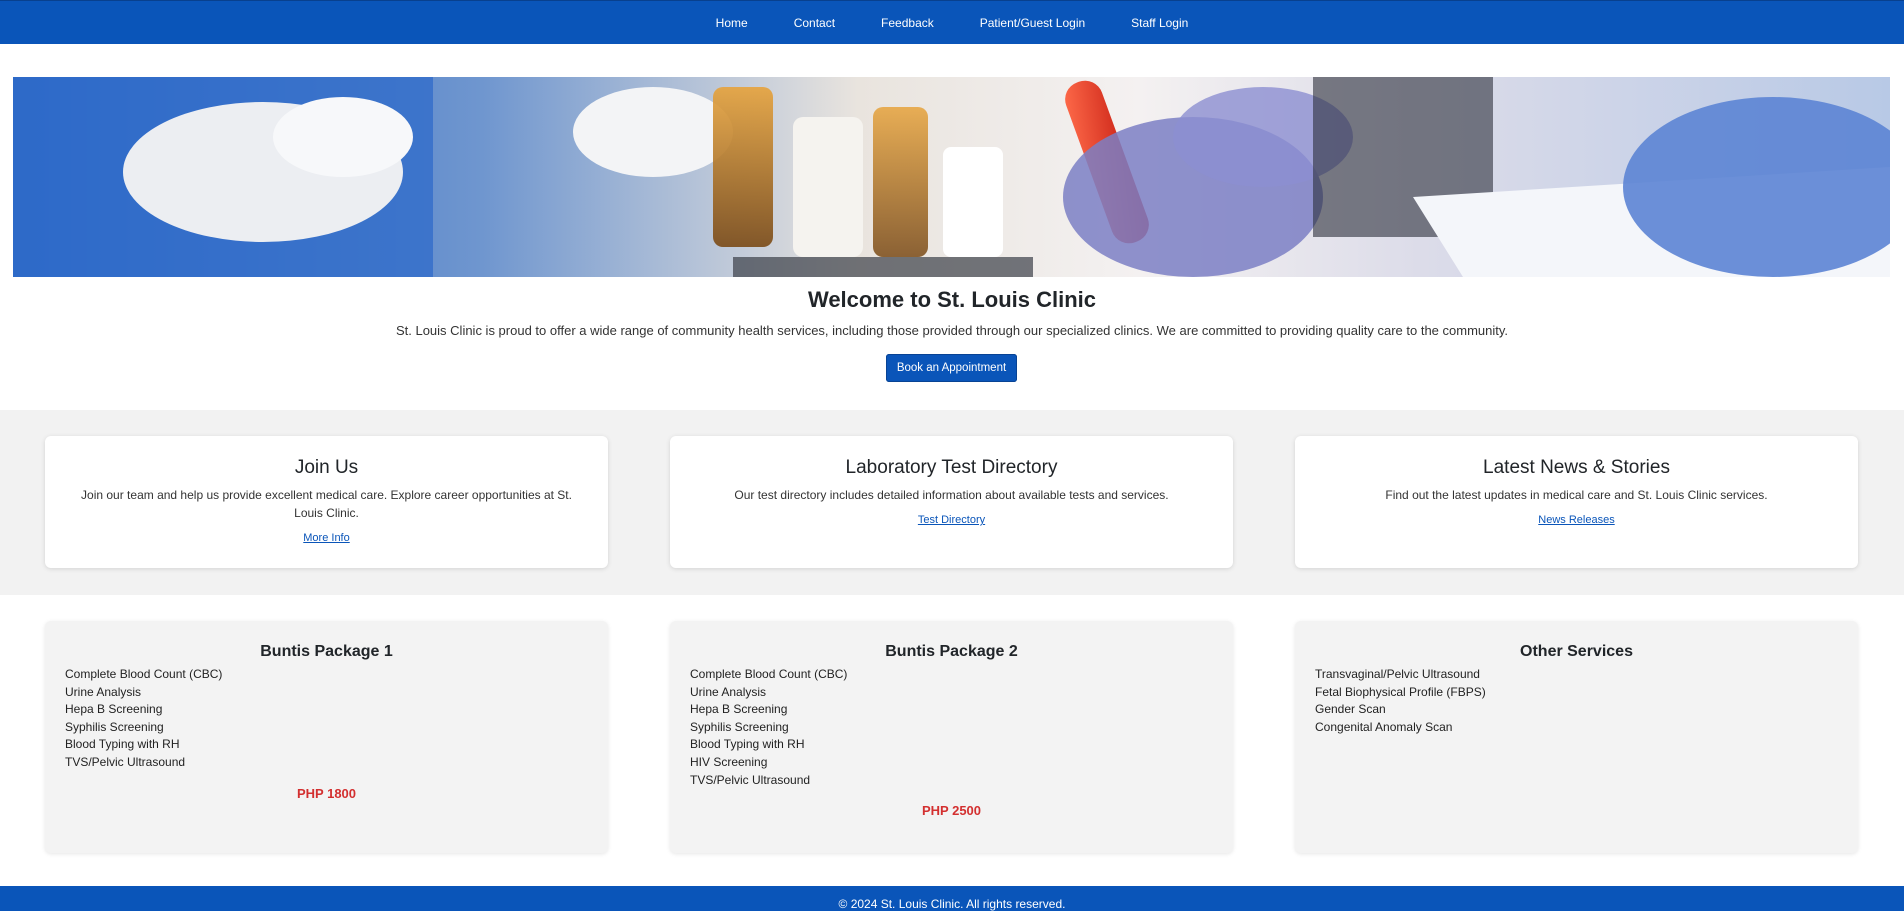 This screenshot has height=911, width=1904. What do you see at coordinates (1384, 726) in the screenshot?
I see `list-item: Congenital Anomaly Scan` at bounding box center [1384, 726].